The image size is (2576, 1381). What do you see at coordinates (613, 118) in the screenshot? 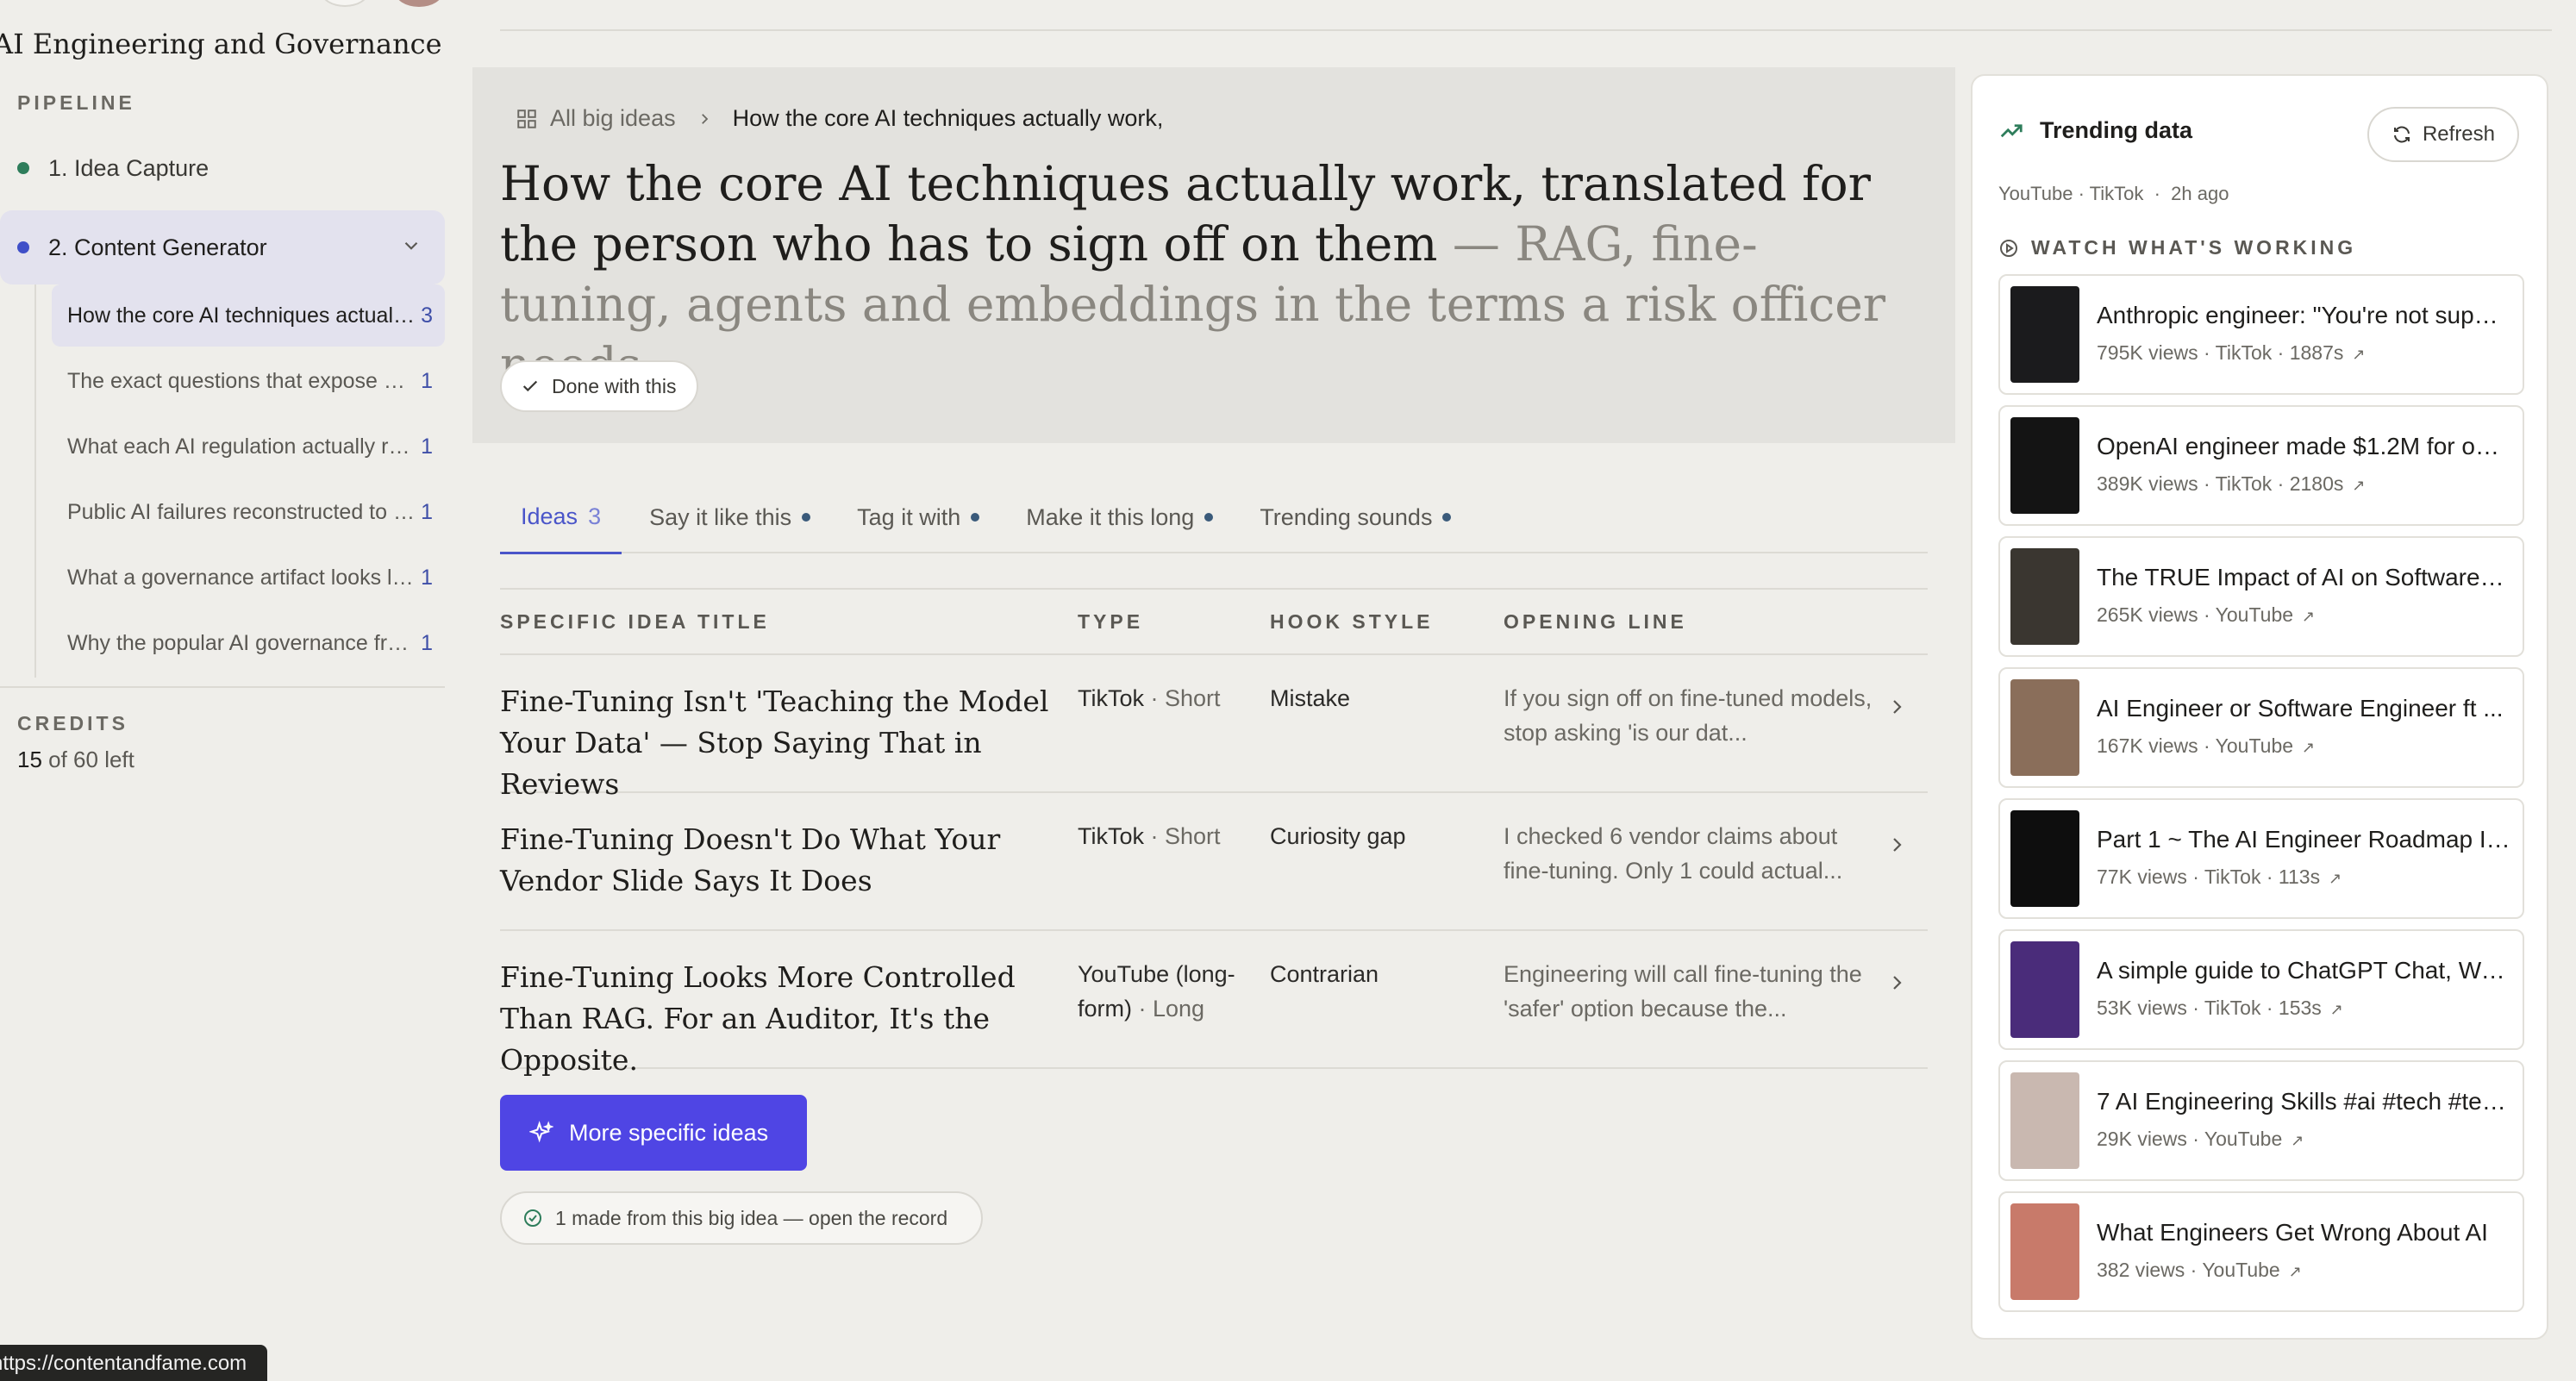
I see `breadcrumb-root-link: All big ideas` at bounding box center [613, 118].